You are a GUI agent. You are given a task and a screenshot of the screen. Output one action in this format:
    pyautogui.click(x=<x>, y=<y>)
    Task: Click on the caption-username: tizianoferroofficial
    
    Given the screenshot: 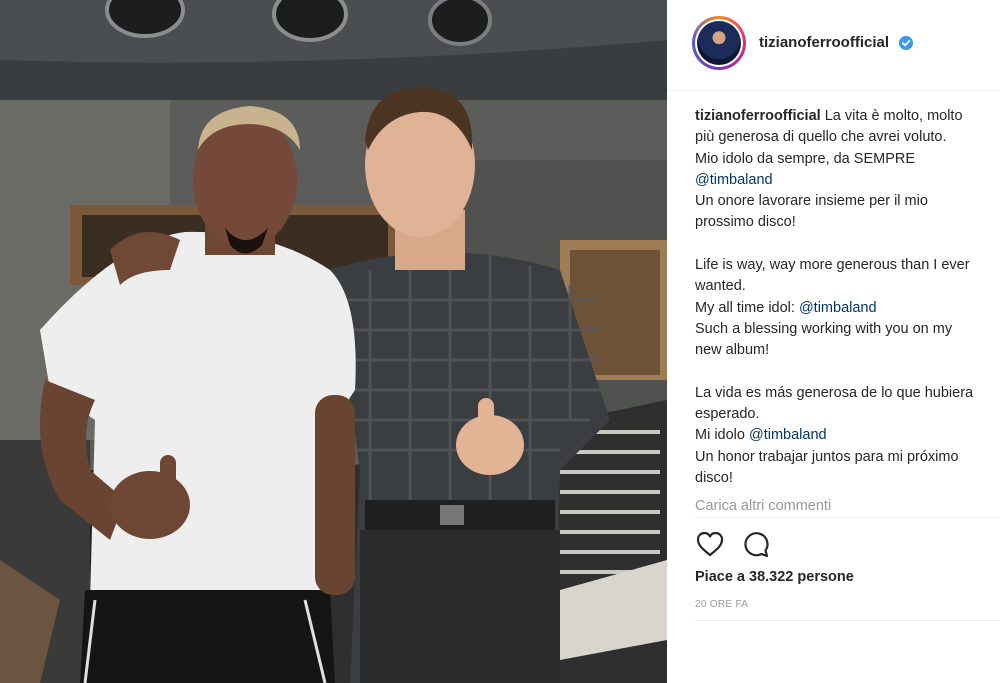 What is the action you would take?
    pyautogui.click(x=758, y=116)
    